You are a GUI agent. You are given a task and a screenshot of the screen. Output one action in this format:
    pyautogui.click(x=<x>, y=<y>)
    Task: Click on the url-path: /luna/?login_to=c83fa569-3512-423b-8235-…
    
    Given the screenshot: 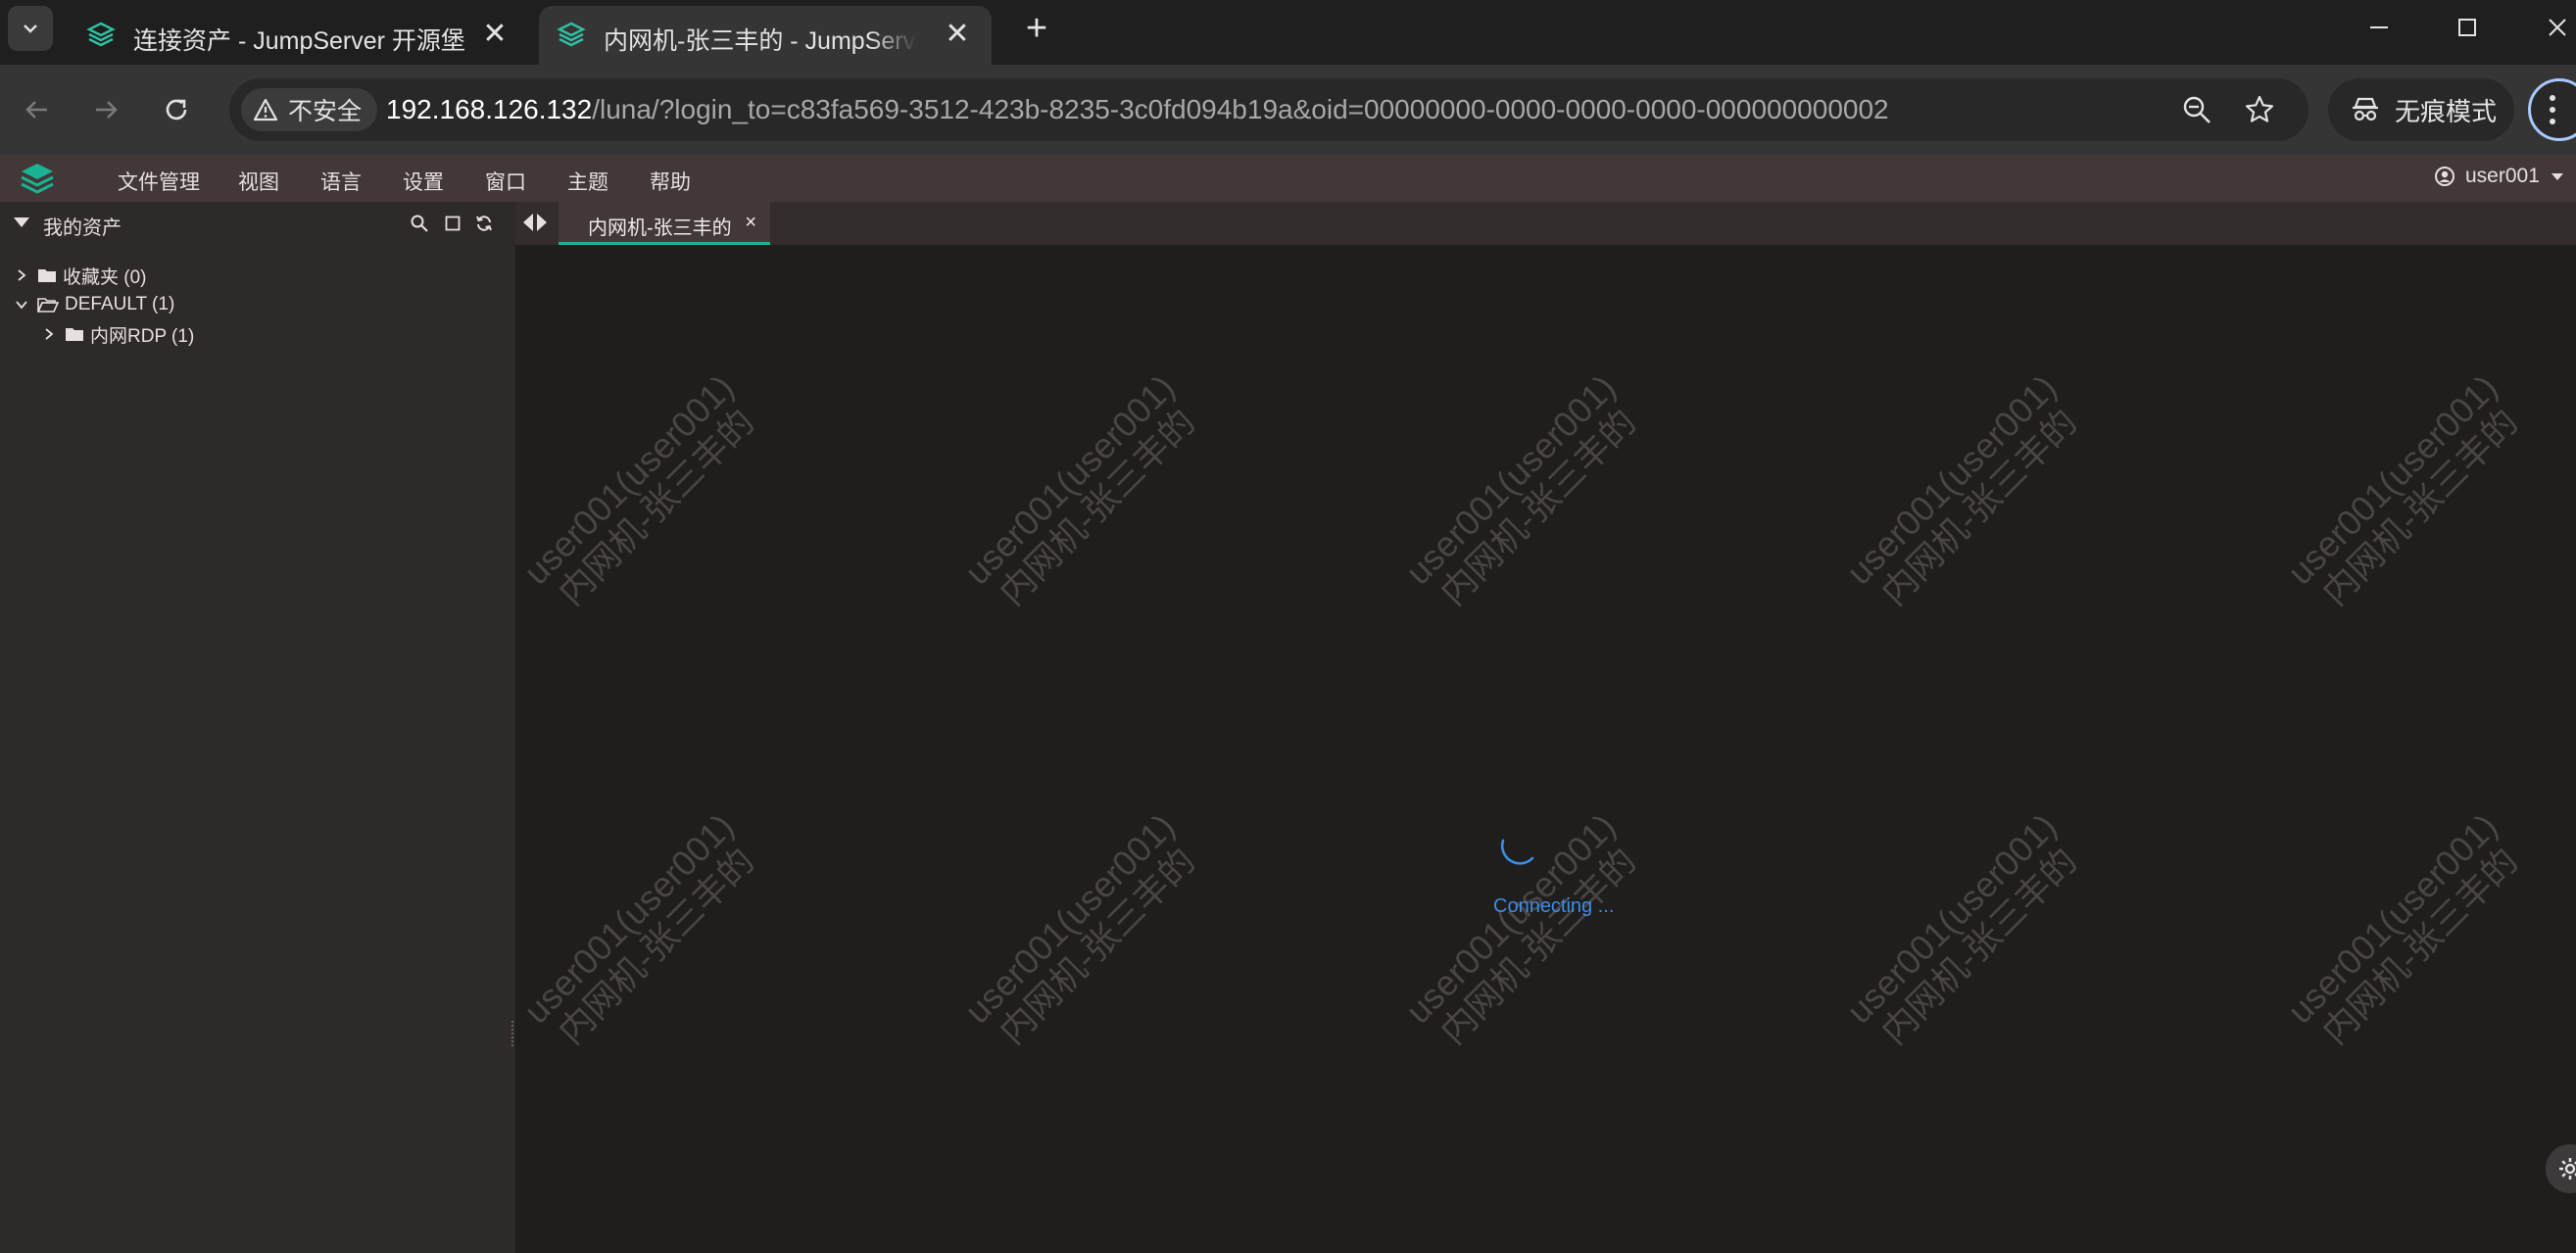 What is the action you would take?
    pyautogui.click(x=1240, y=109)
    